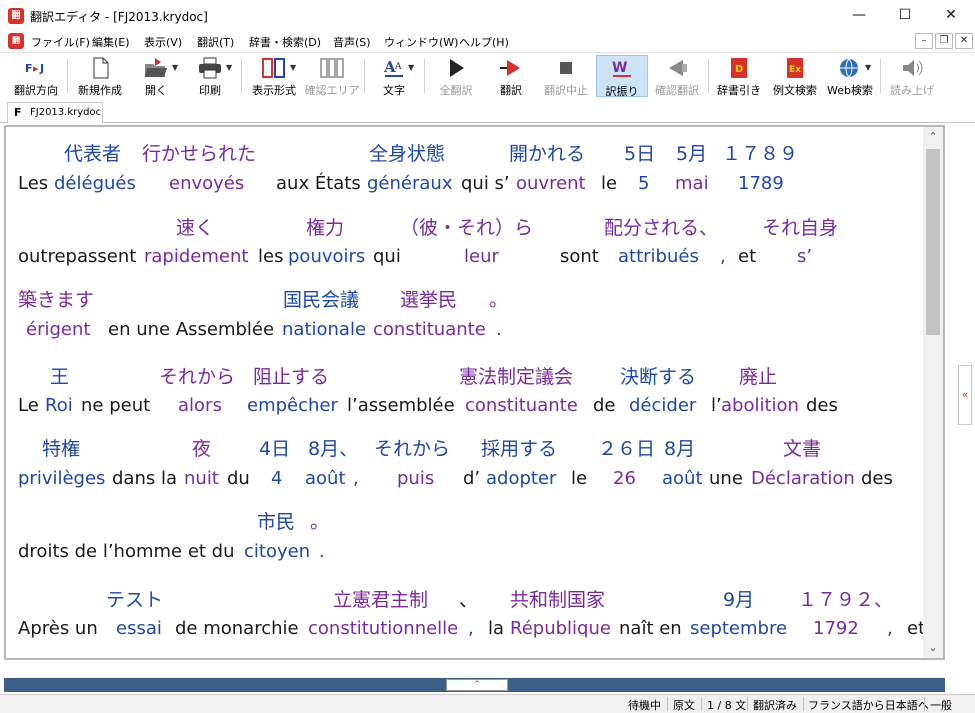 Image resolution: width=975 pixels, height=713 pixels. What do you see at coordinates (471, 478) in the screenshot?
I see `source-word: d’` at bounding box center [471, 478].